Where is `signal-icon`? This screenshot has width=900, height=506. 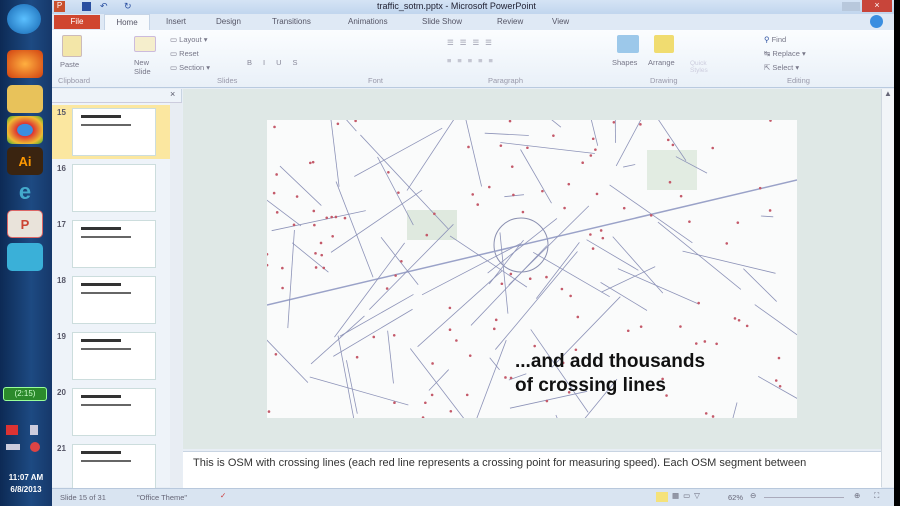
signal-icon is located at coordinates (13, 447).